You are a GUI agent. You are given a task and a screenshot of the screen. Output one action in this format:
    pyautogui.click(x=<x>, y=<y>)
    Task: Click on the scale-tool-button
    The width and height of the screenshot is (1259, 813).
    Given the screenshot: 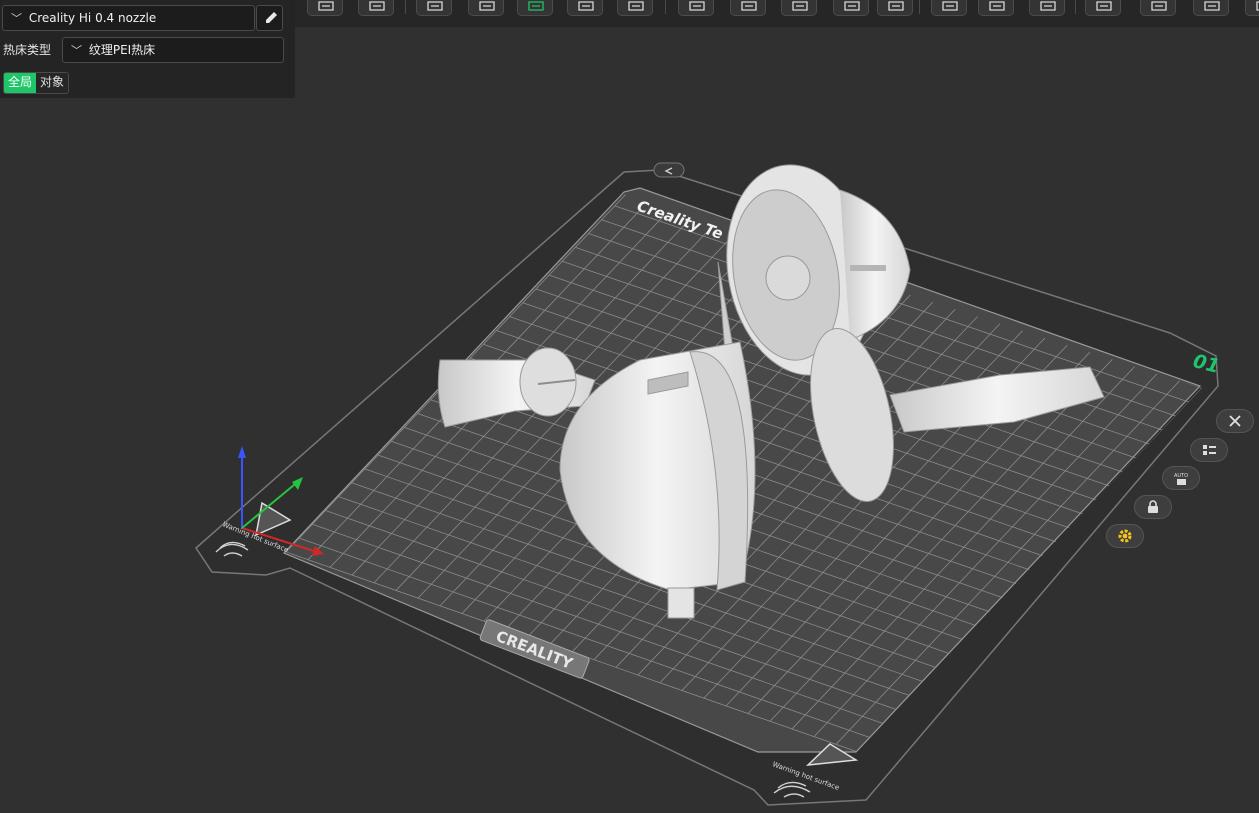 What is the action you would take?
    pyautogui.click(x=799, y=8)
    